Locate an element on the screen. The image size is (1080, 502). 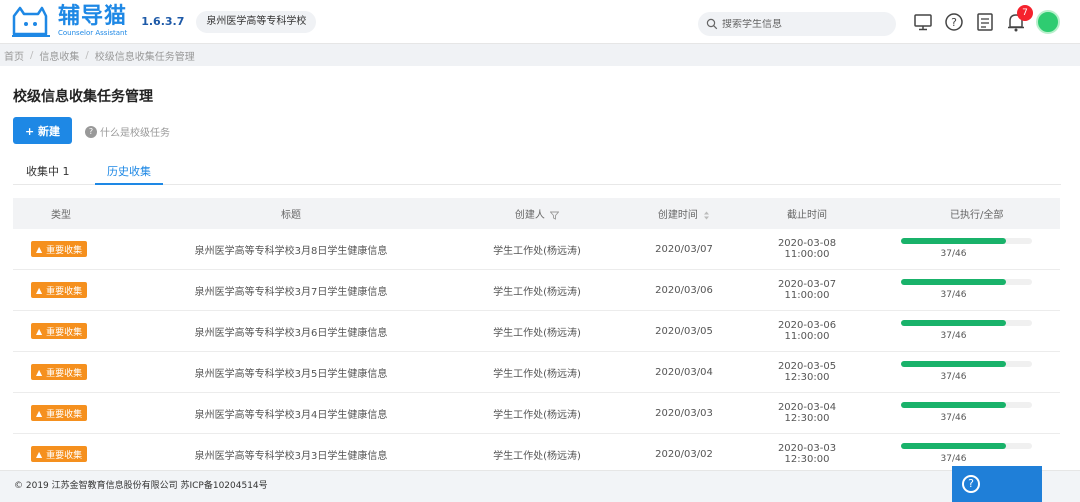
header-created-label: 创建时间 is located at coordinates (677, 215).